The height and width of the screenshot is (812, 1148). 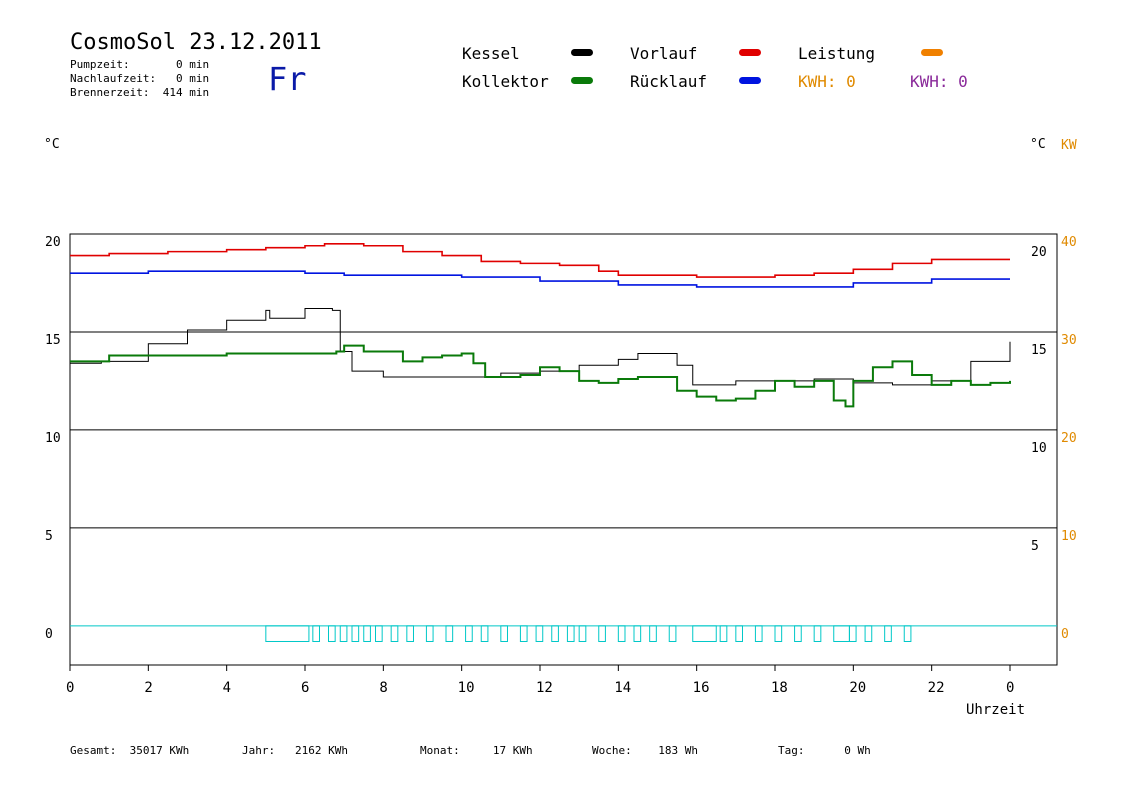 I want to click on series-line-kollektor, so click(x=540, y=376).